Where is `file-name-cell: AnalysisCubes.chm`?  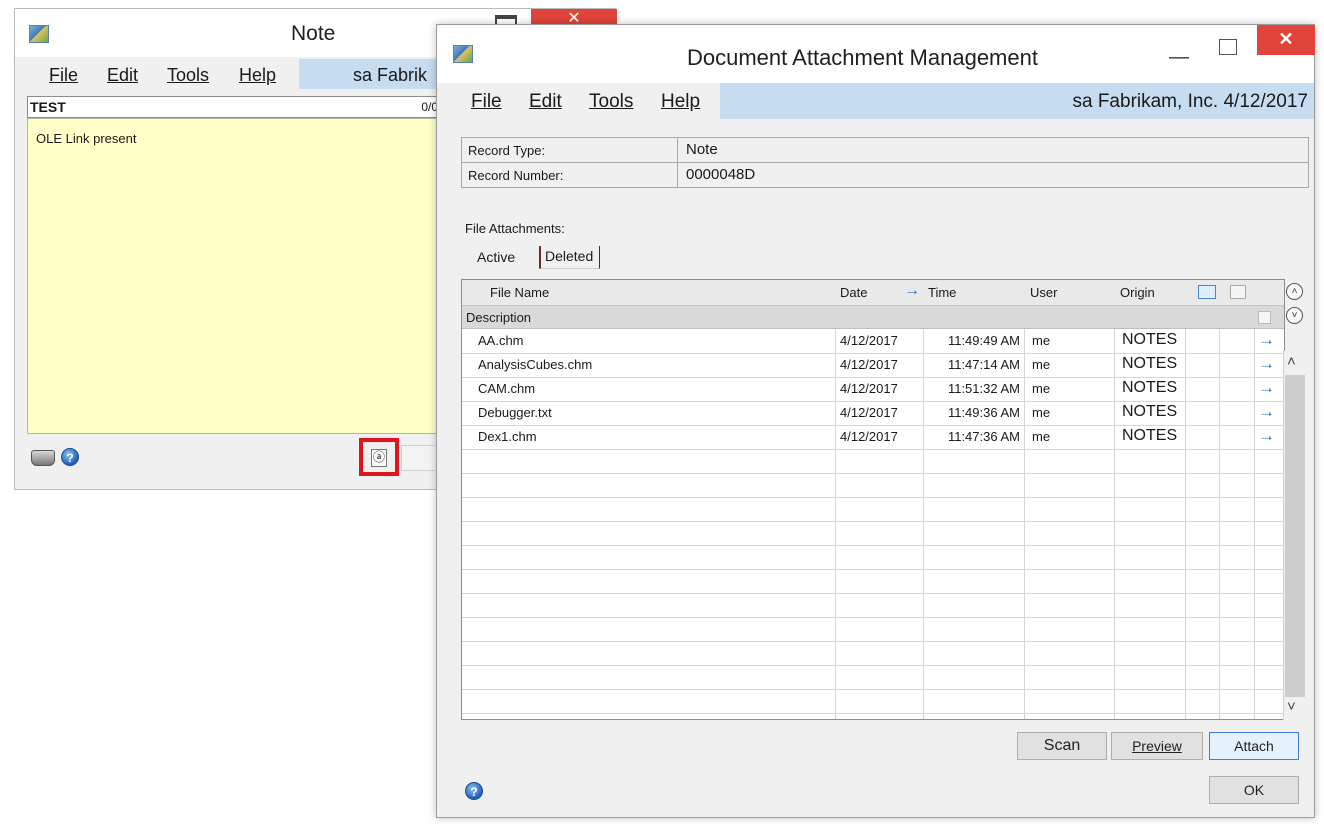
file-name-cell: AnalysisCubes.chm is located at coordinates (535, 364).